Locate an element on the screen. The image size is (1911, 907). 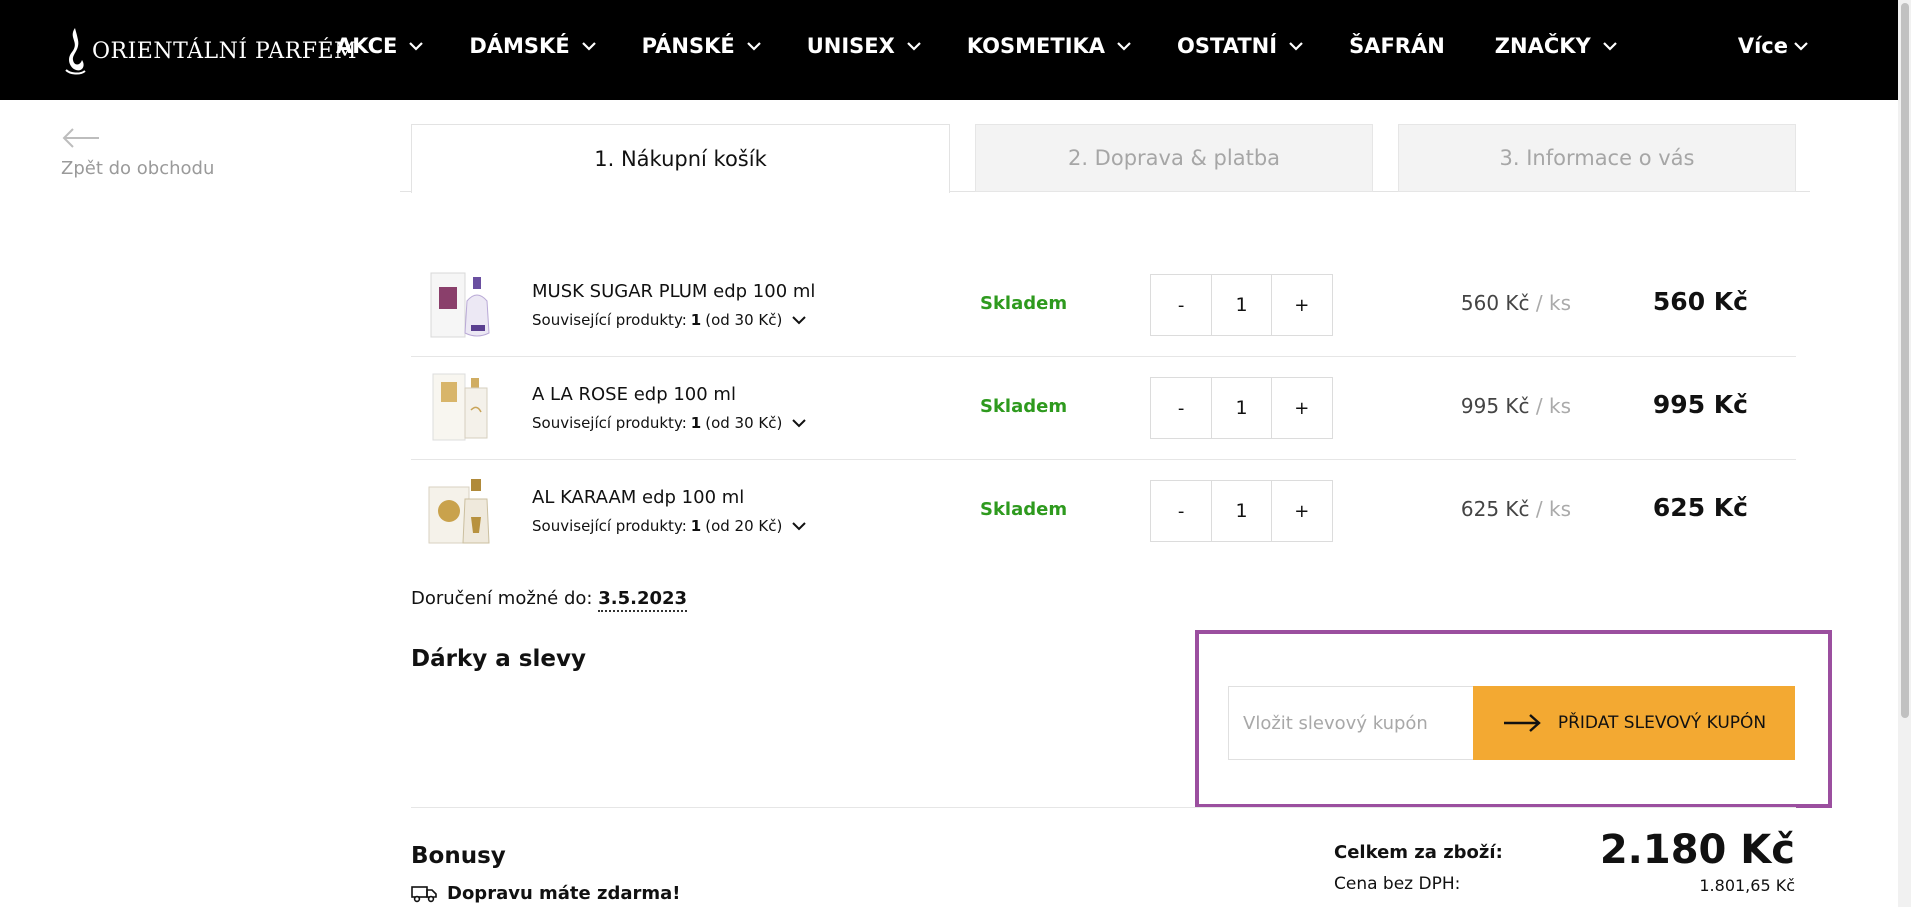
unit-price: 995 Kč / ks is located at coordinates (1515, 406).